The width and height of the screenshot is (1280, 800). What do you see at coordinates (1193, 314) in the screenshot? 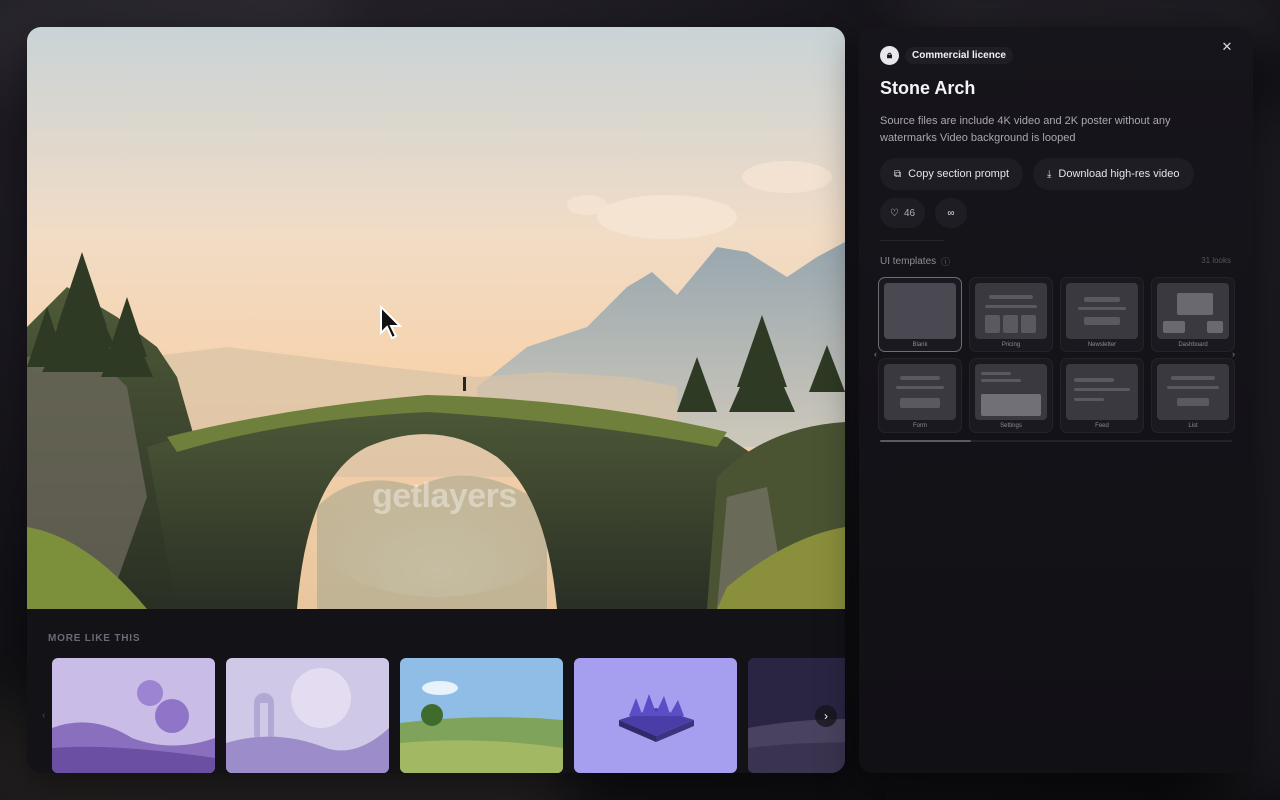
I see `template-card: Dashboard` at bounding box center [1193, 314].